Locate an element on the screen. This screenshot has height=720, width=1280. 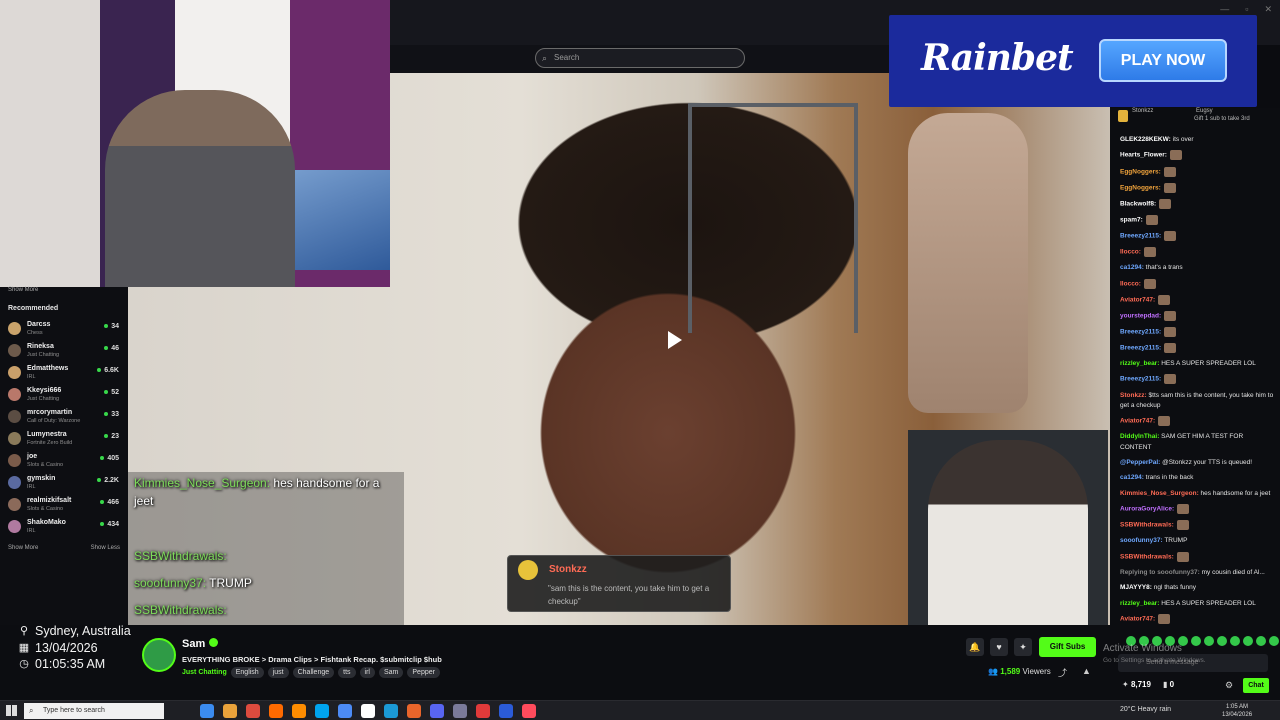
show-less-button: Show Less is located at coordinates (105, 548).